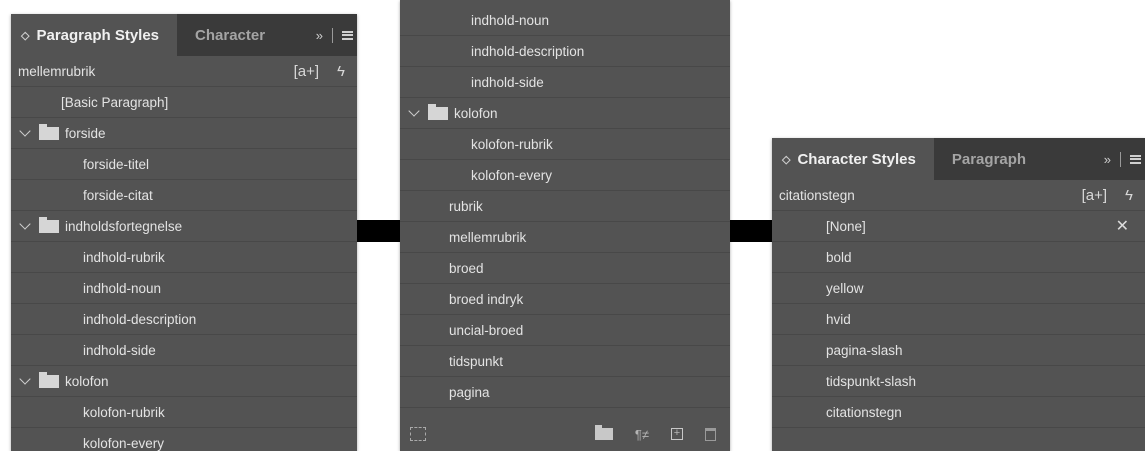  I want to click on new-group-icon, so click(603, 432).